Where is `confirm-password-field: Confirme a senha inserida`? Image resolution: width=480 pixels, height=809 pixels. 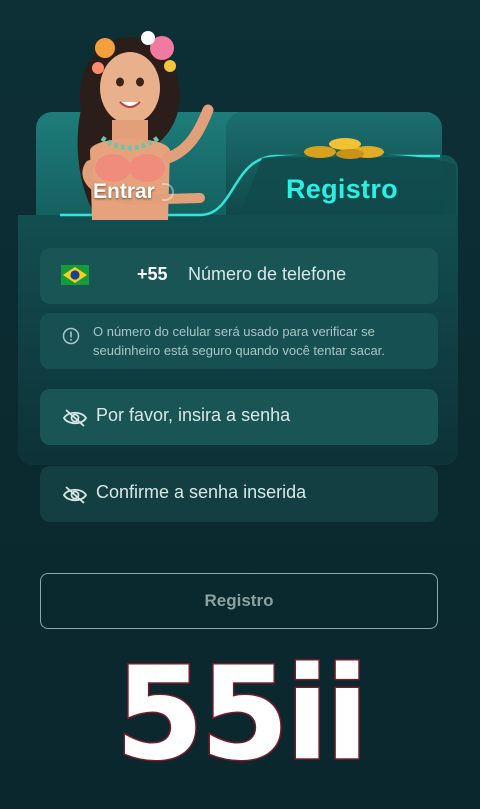 confirm-password-field: Confirme a senha inserida is located at coordinates (239, 494).